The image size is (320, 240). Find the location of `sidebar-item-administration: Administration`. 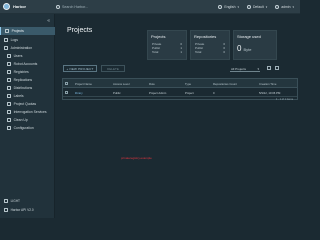

sidebar-item-administration: Administration is located at coordinates (27, 48).